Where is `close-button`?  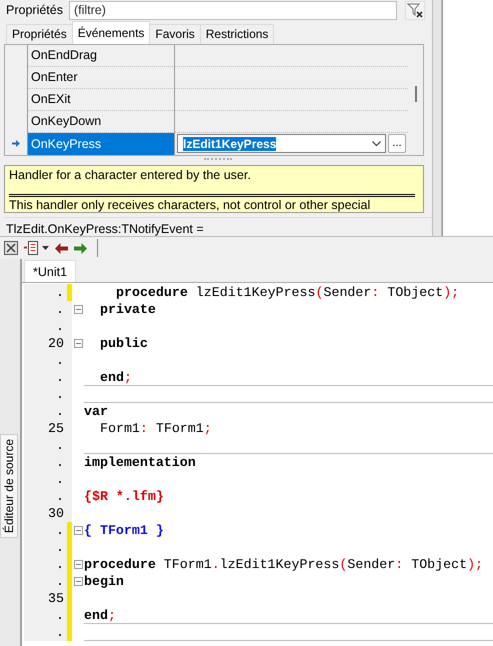 close-button is located at coordinates (11, 248).